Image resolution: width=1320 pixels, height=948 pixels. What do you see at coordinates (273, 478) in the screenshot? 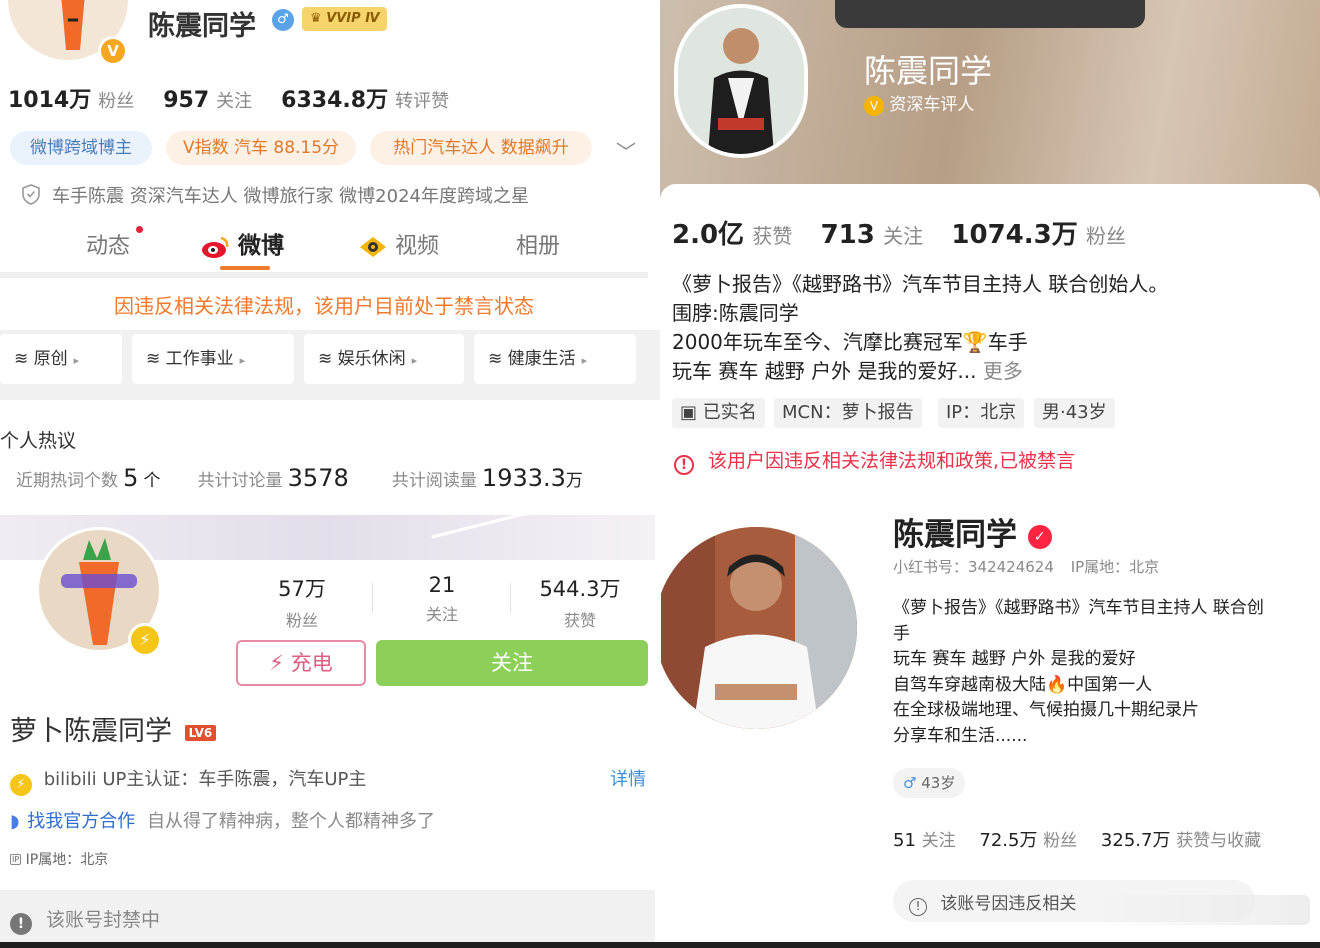
I see `hot-stat-item: 共计讨论量 3578` at bounding box center [273, 478].